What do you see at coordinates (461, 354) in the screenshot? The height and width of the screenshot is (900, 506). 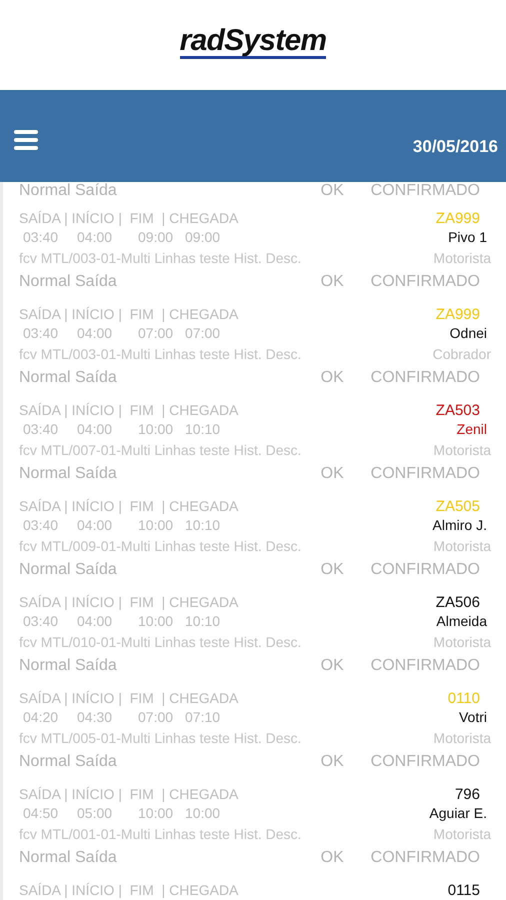 I see `crew-role: Cobrador` at bounding box center [461, 354].